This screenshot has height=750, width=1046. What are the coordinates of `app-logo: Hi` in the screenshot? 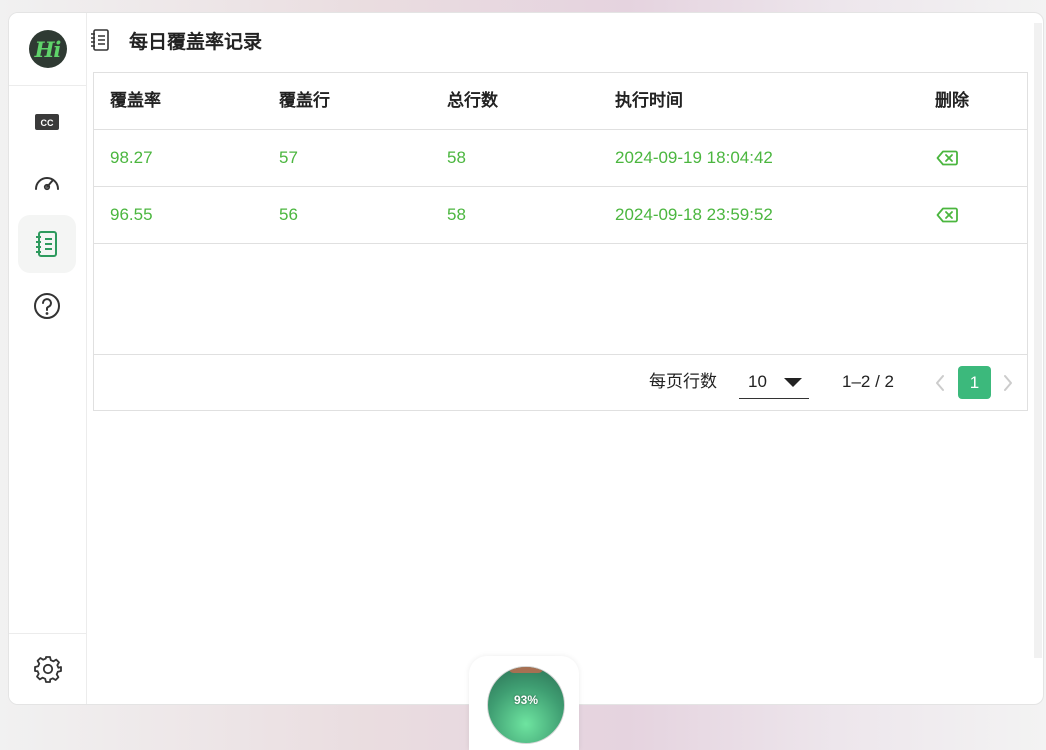 It's located at (47, 49).